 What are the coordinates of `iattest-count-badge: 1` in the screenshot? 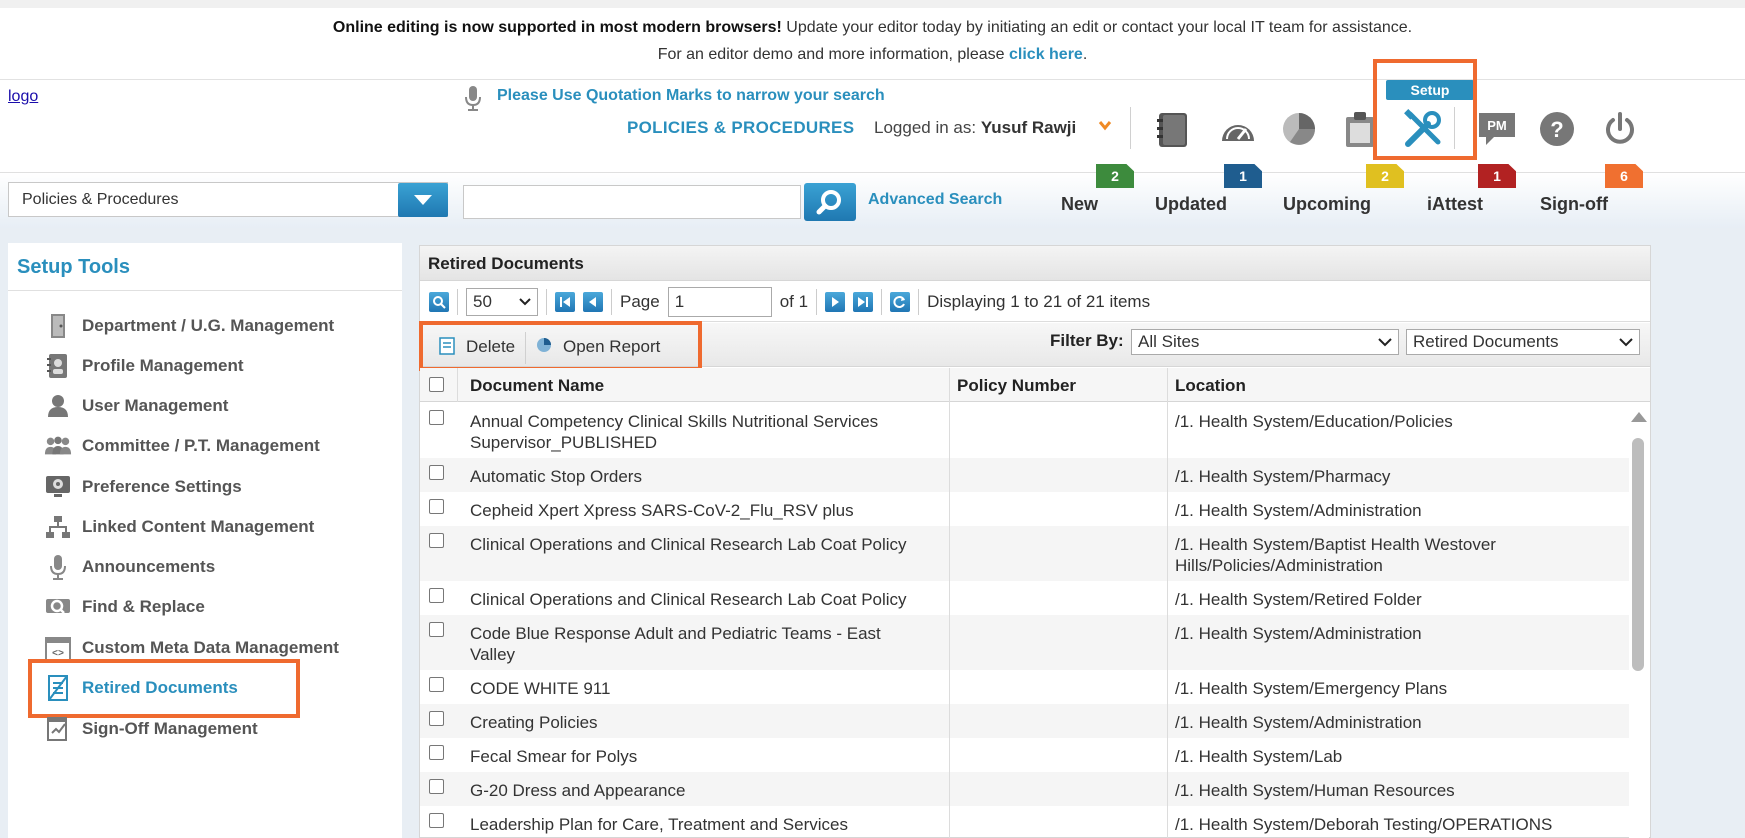 It's located at (1497, 176).